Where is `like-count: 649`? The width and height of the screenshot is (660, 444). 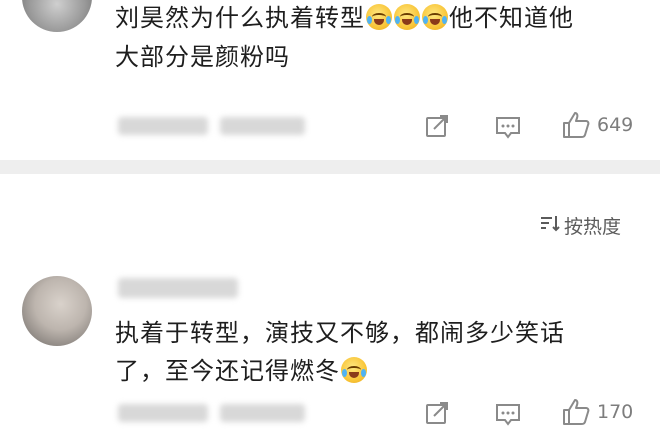
like-count: 649 is located at coordinates (615, 125).